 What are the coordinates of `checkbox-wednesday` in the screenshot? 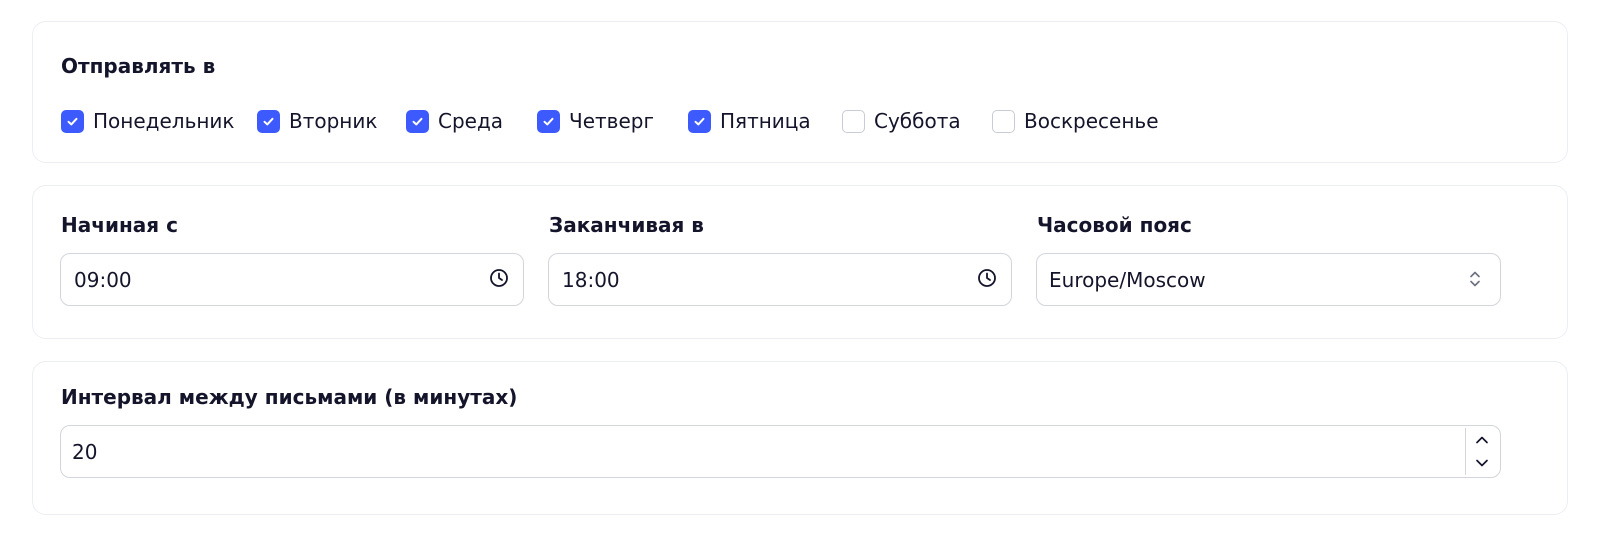 It's located at (417, 121).